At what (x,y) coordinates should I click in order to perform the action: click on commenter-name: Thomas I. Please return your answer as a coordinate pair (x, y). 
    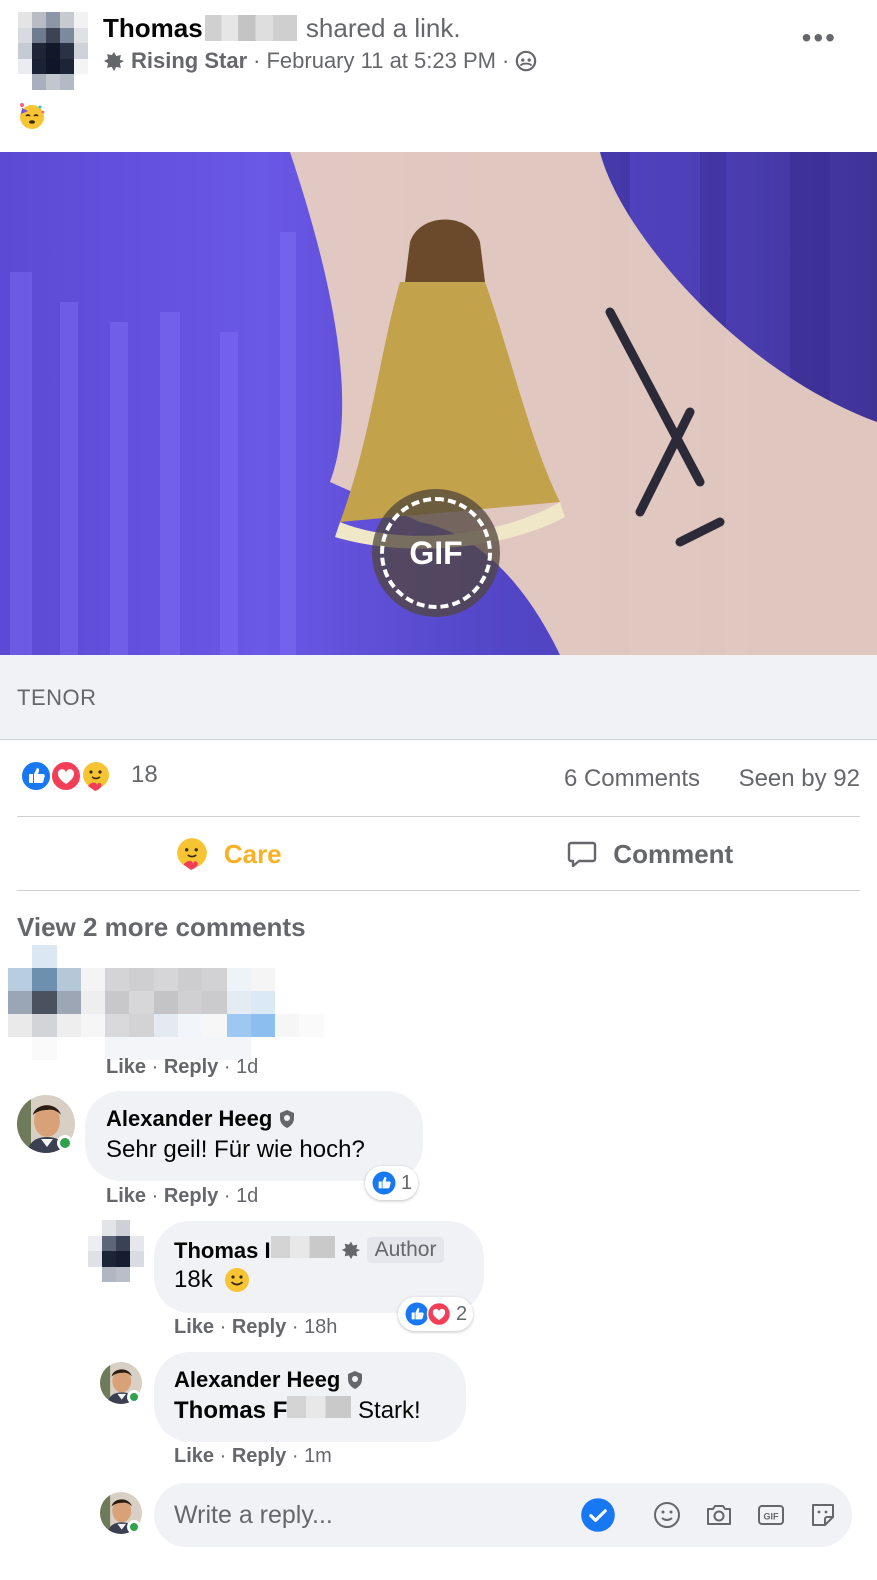
    Looking at the image, I should click on (254, 1250).